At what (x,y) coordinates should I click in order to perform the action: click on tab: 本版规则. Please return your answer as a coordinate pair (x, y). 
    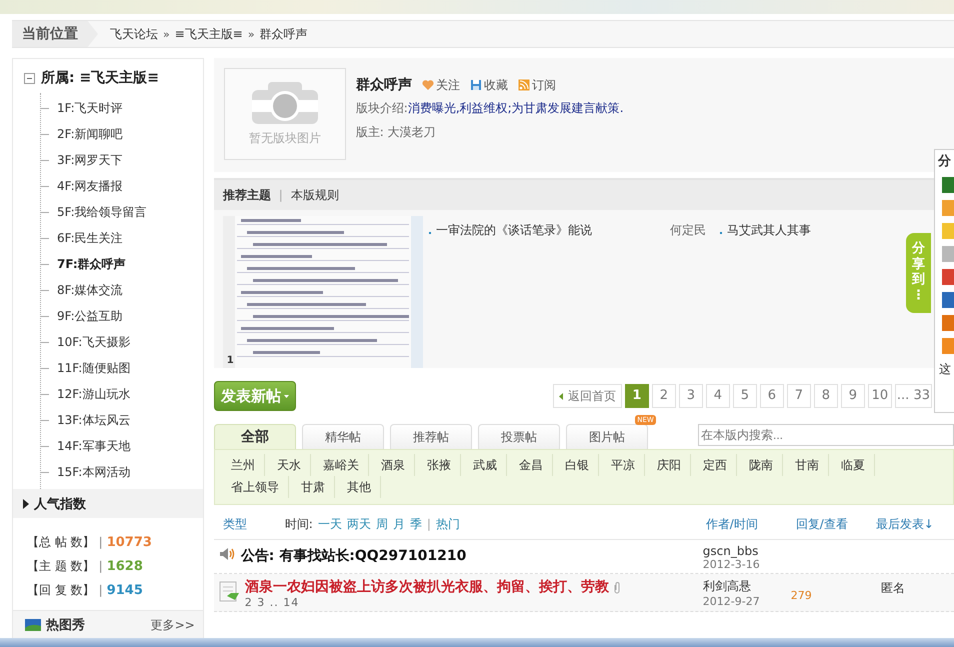
    Looking at the image, I should click on (314, 195).